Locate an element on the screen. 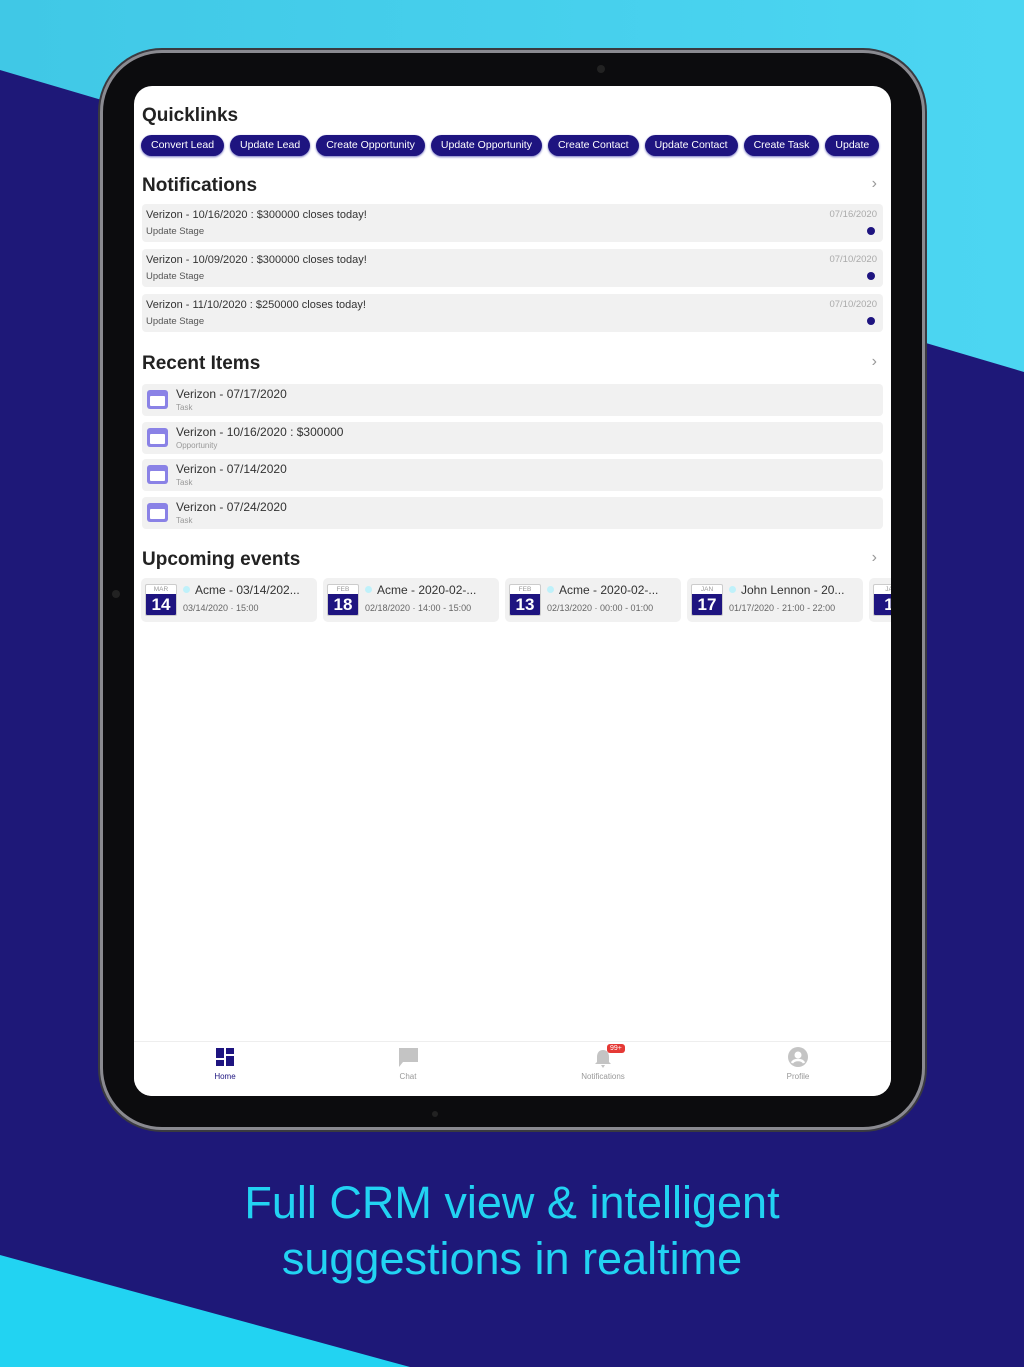 This screenshot has width=1024, height=1367. quicklink-update-opportunity: Update Opportunity is located at coordinates (486, 145).